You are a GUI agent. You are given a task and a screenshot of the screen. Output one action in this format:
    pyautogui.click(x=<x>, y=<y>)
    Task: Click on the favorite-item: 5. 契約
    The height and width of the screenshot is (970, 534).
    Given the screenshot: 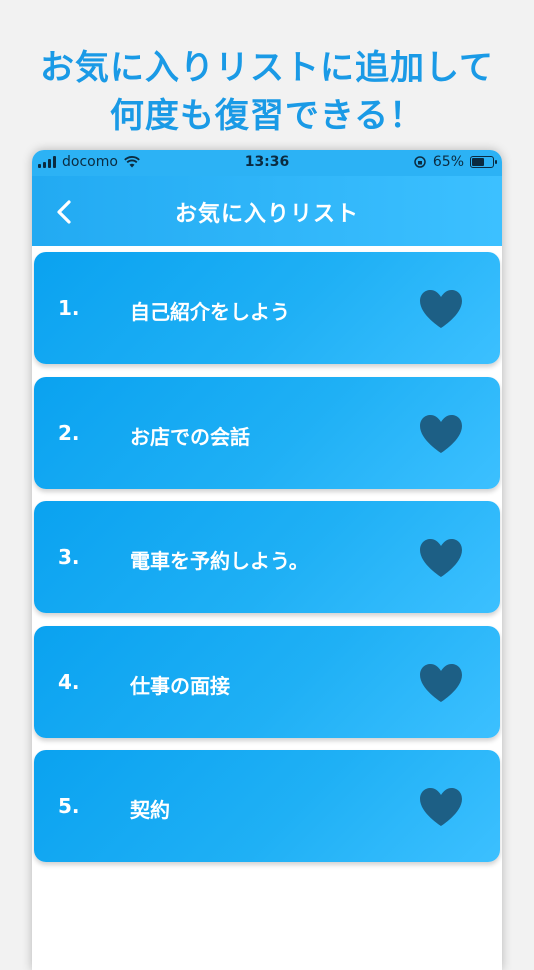 What is the action you would take?
    pyautogui.click(x=267, y=806)
    